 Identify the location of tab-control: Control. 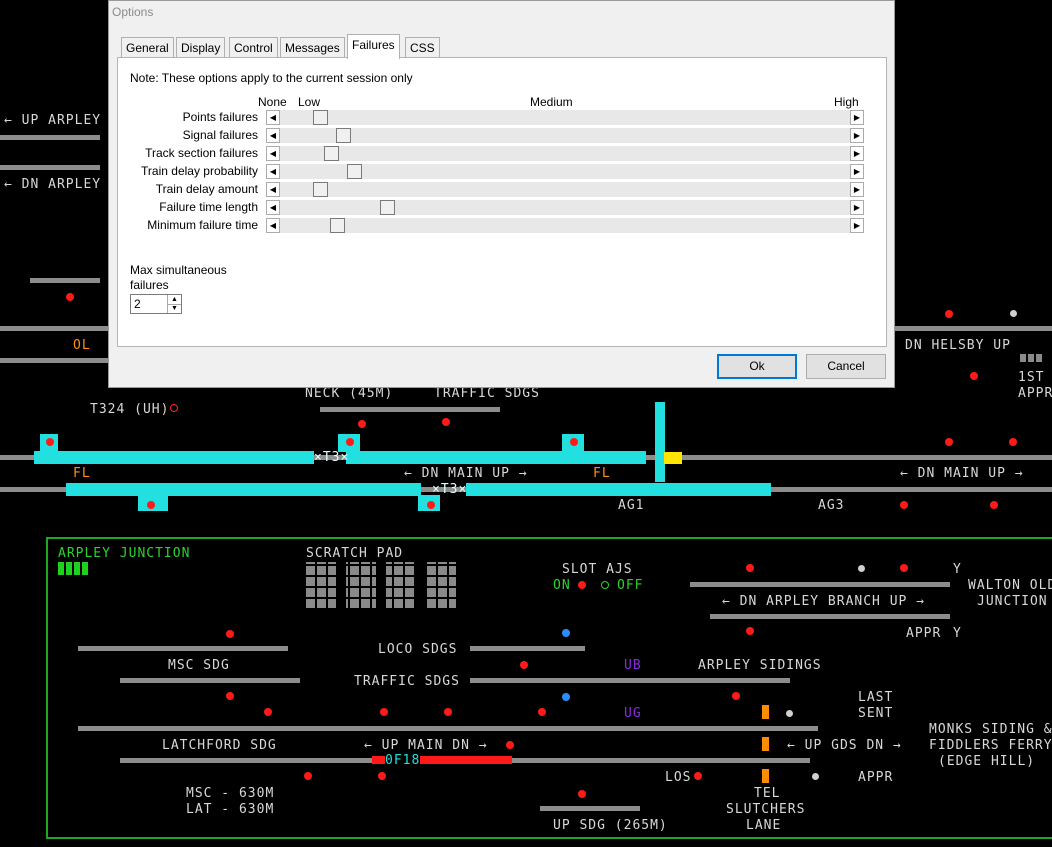
(253, 47).